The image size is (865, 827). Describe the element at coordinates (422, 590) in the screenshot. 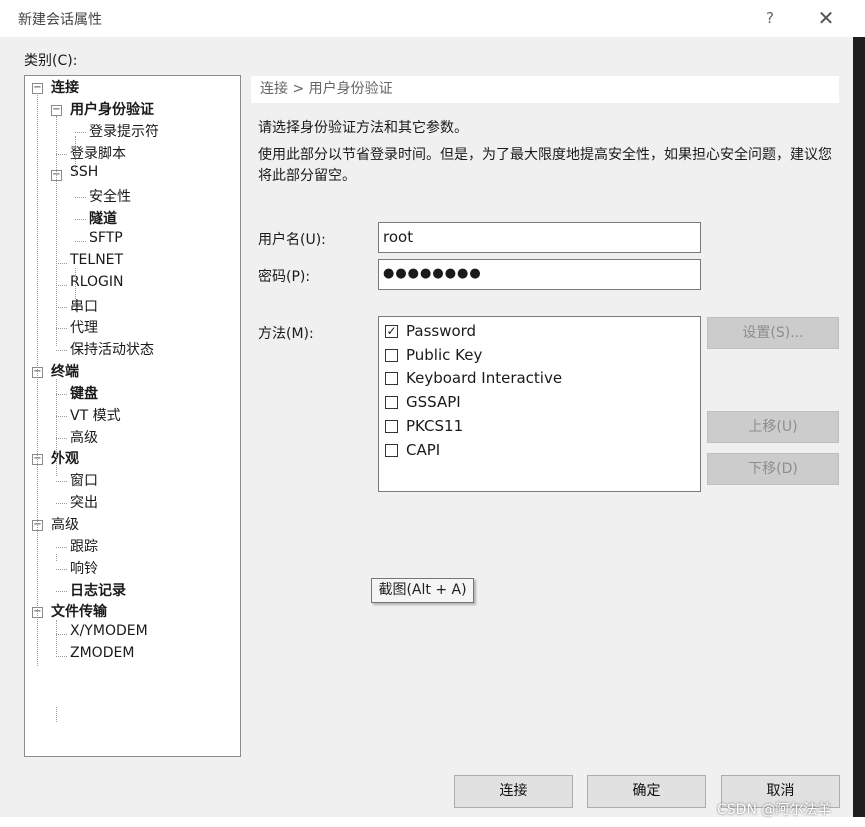

I see `screenshot-tooltip: 截图(Alt + A)` at that location.